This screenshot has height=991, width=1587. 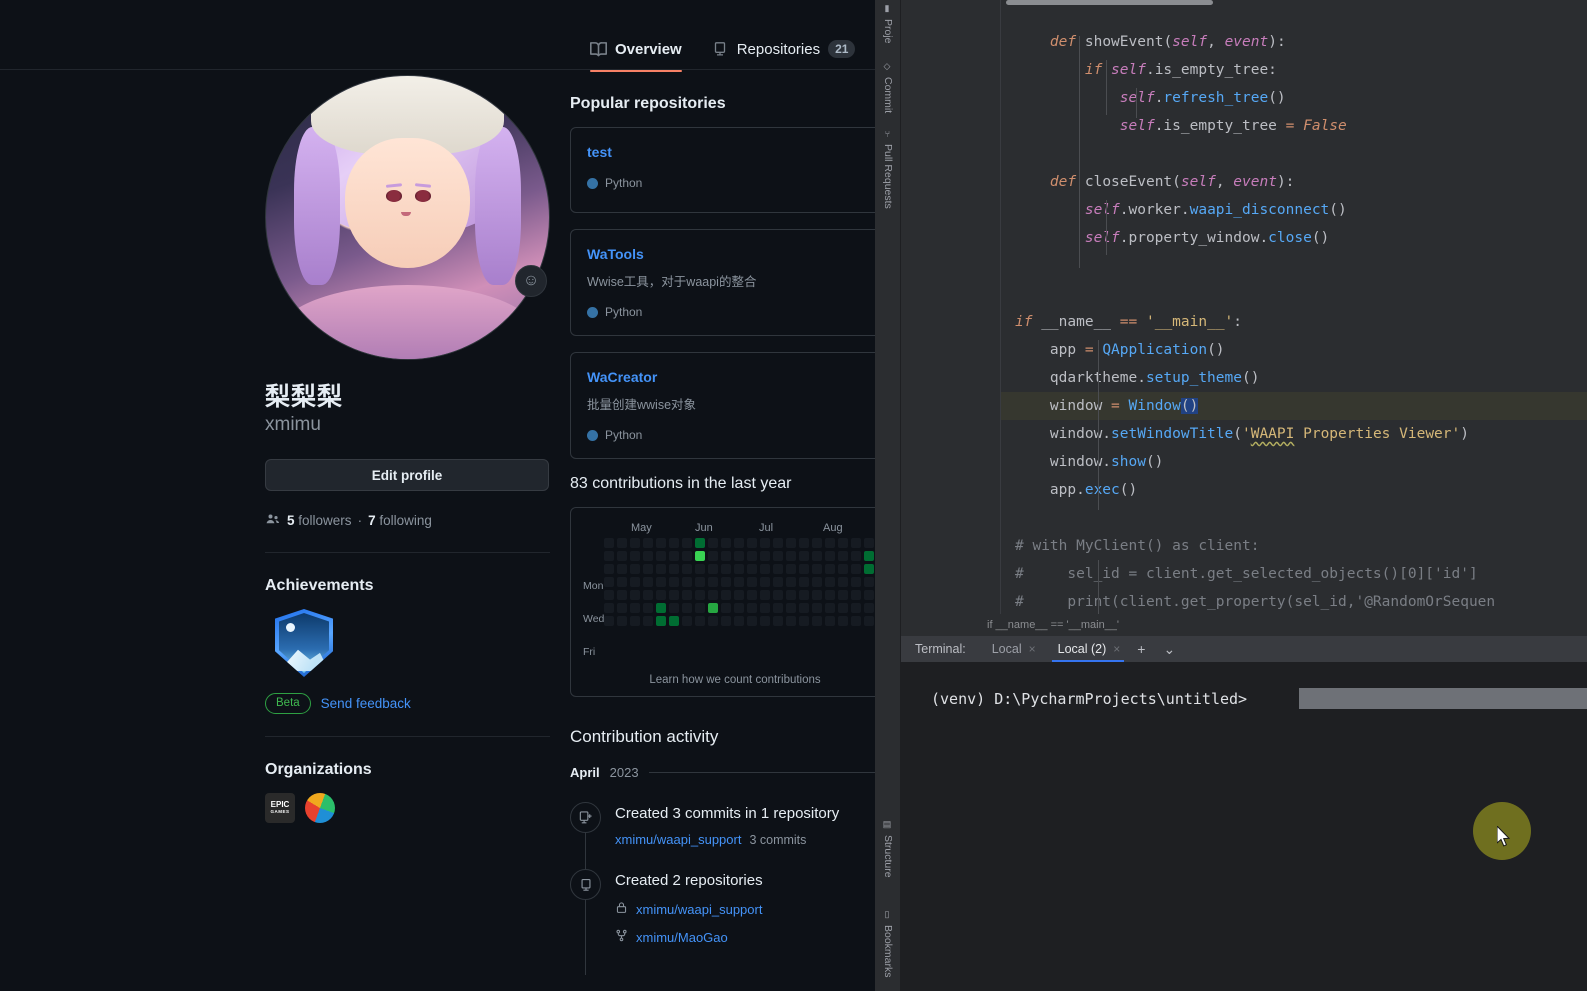 What do you see at coordinates (888, 24) in the screenshot?
I see `rail-item-project: ▮ Proje` at bounding box center [888, 24].